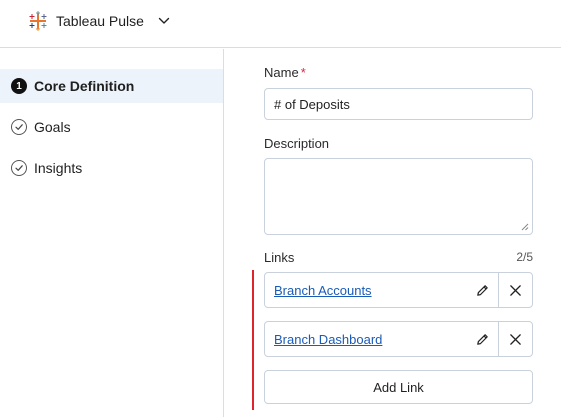 The image size is (561, 417). Describe the element at coordinates (398, 290) in the screenshot. I see `link-item: Branch Accounts` at that location.